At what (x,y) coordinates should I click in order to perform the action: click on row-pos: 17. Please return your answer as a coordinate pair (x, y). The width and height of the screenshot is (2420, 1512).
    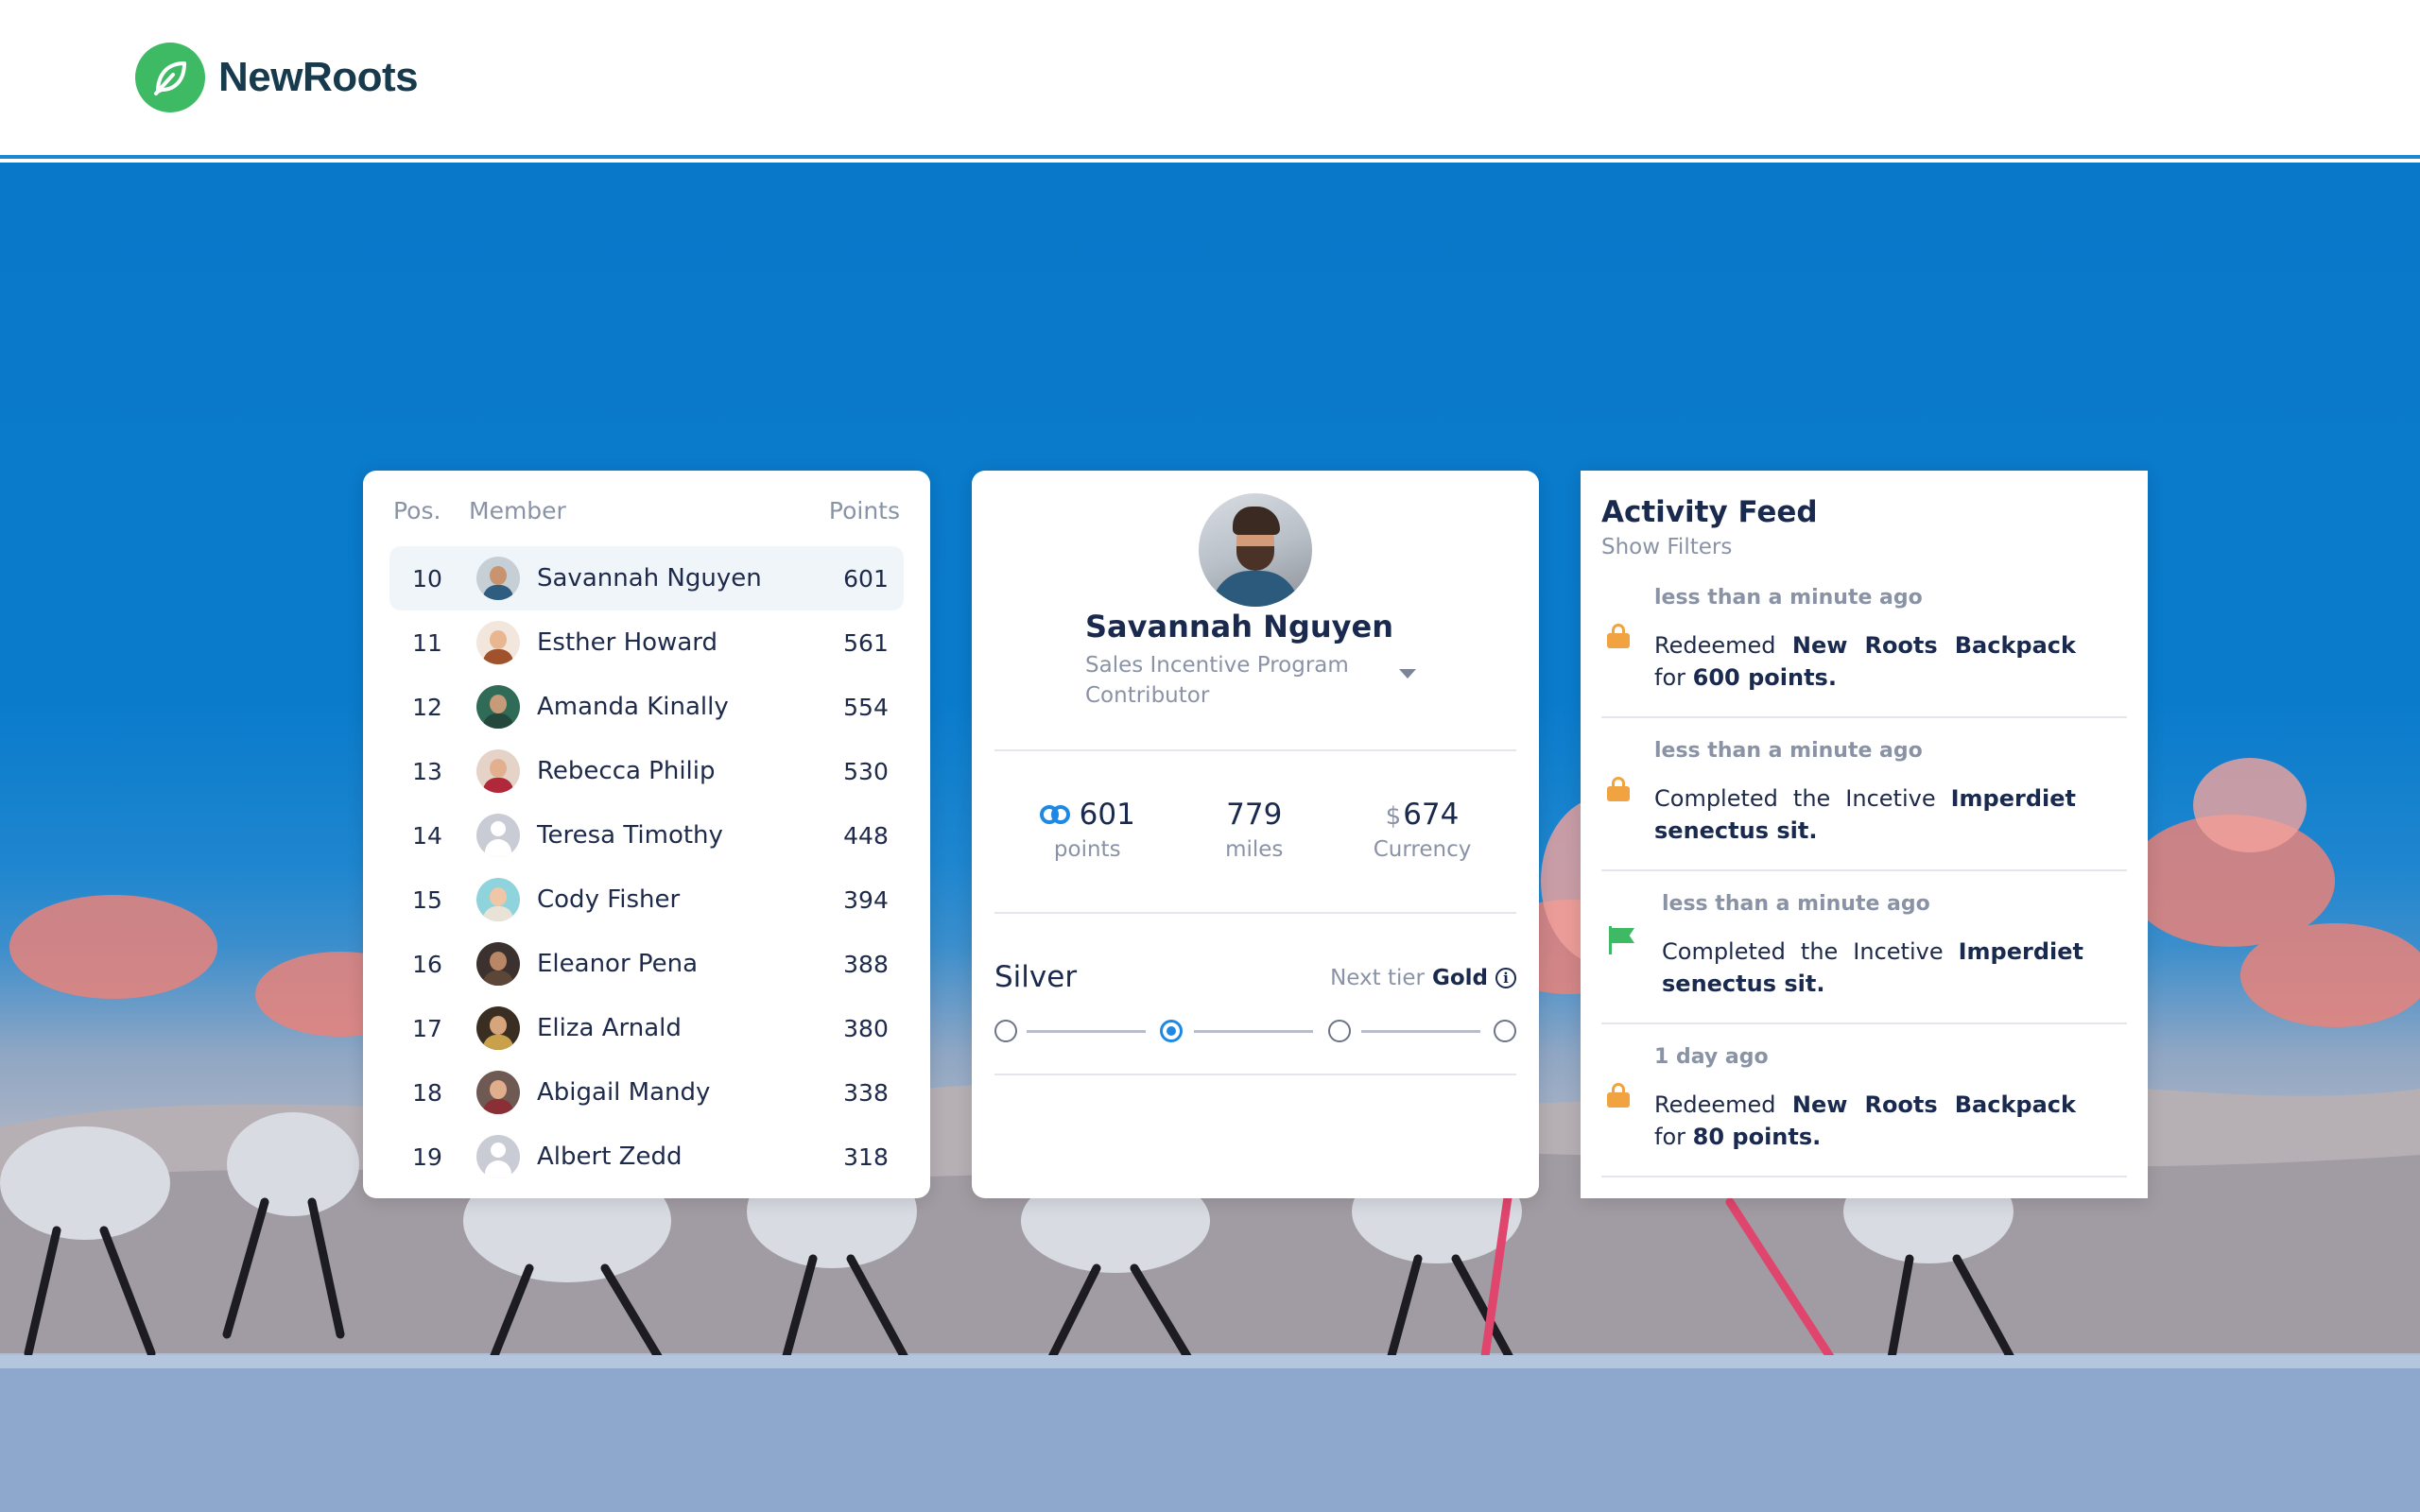
    Looking at the image, I should click on (427, 1028).